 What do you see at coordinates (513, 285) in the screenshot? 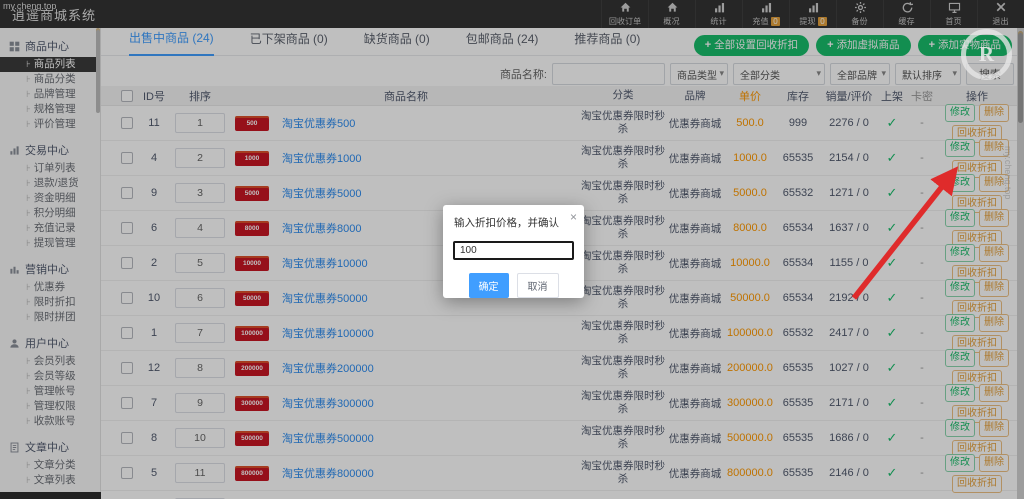
I see `modal-buttons: 确定 取消` at bounding box center [513, 285].